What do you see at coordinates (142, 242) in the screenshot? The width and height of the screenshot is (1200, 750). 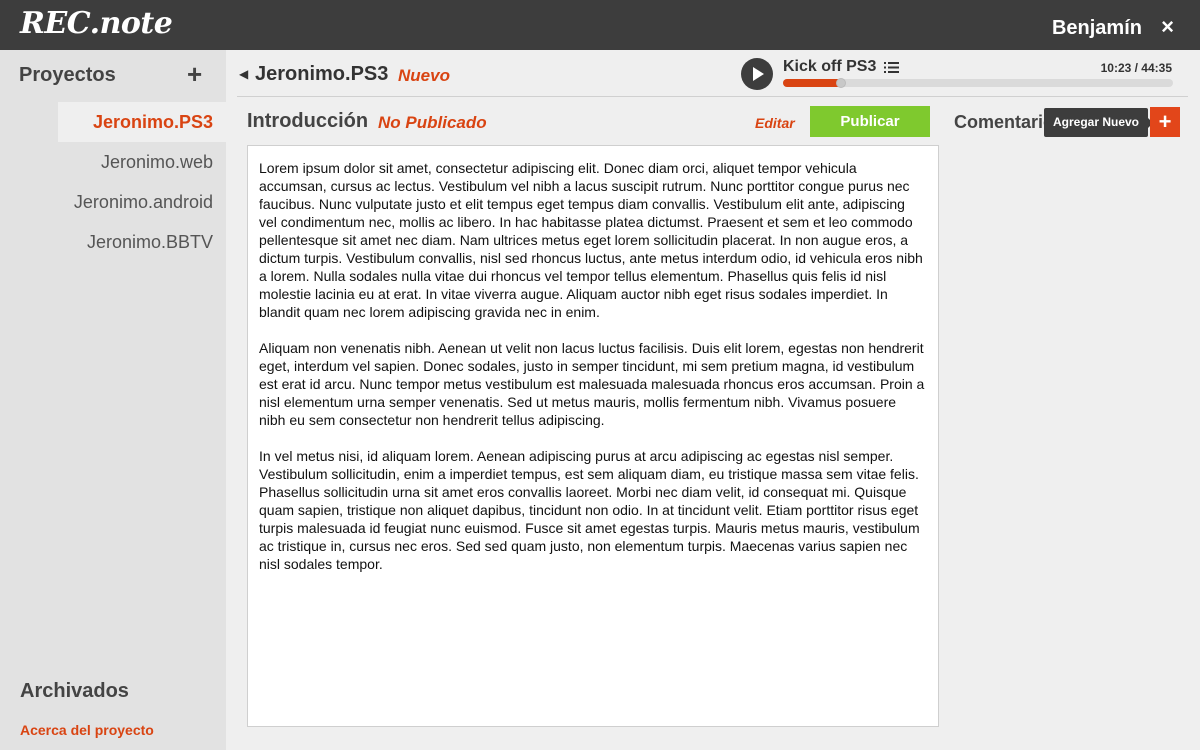 I see `sidebar-item-jeronimo-bbtv: Jeronimo.BBTV` at bounding box center [142, 242].